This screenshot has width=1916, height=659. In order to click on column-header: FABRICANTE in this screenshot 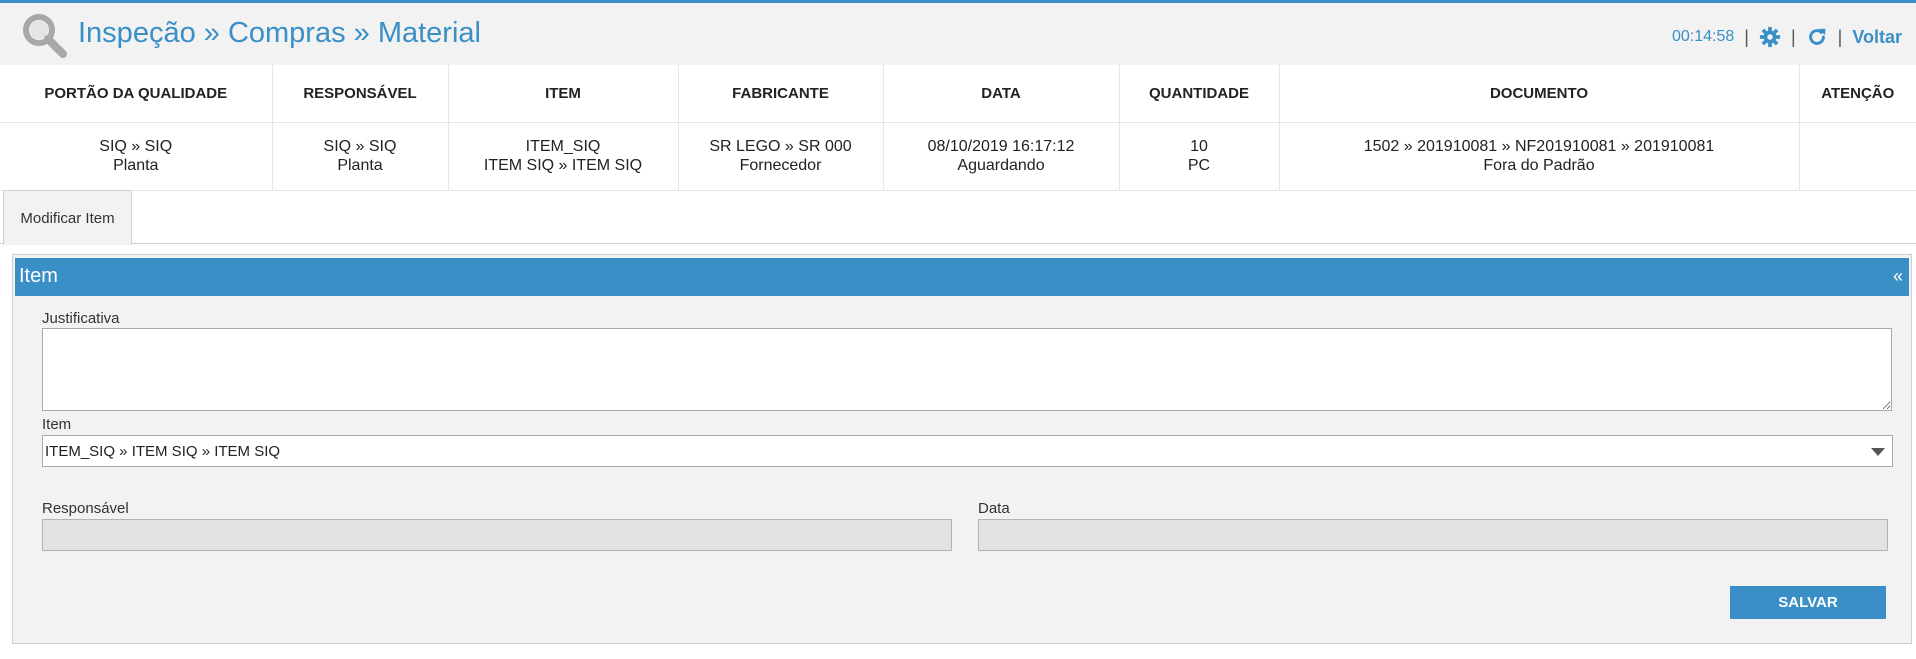, I will do `click(781, 94)`.